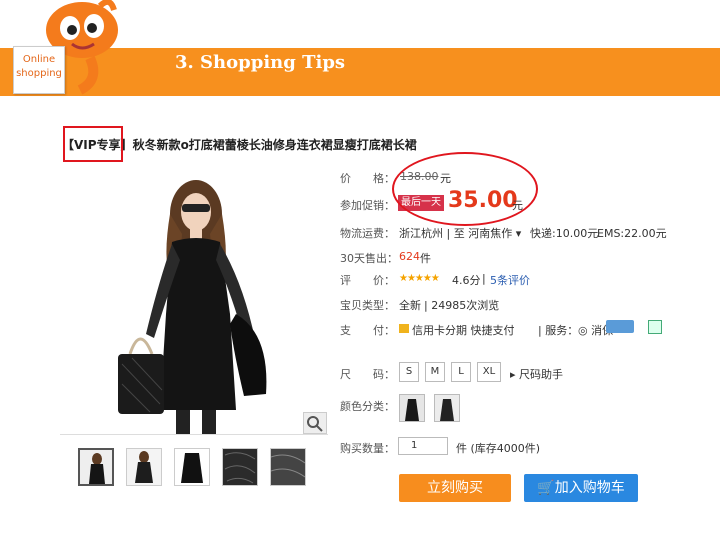  Describe the element at coordinates (425, 258) in the screenshot. I see `sold-unit: 件` at that location.